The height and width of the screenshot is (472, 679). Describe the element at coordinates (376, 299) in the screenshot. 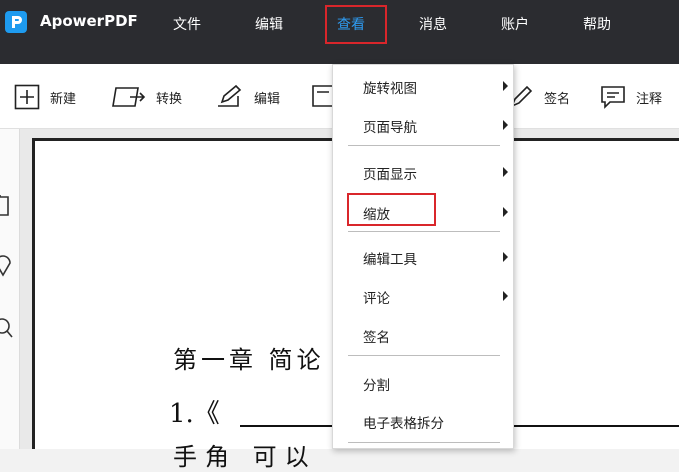

I see `view-menu-item-label: 评论` at that location.